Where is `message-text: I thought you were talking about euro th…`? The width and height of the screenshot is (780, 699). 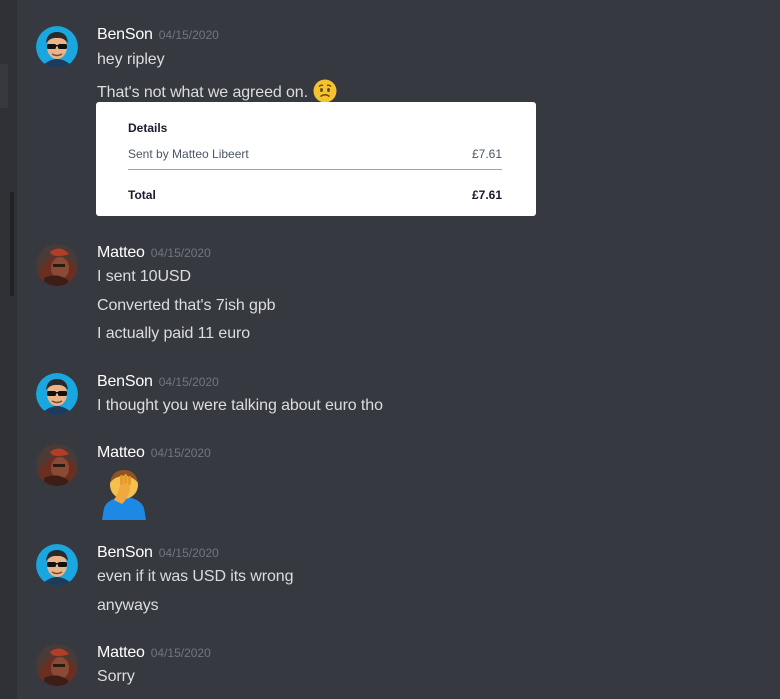
message-text: I thought you were talking about euro th… is located at coordinates (240, 405).